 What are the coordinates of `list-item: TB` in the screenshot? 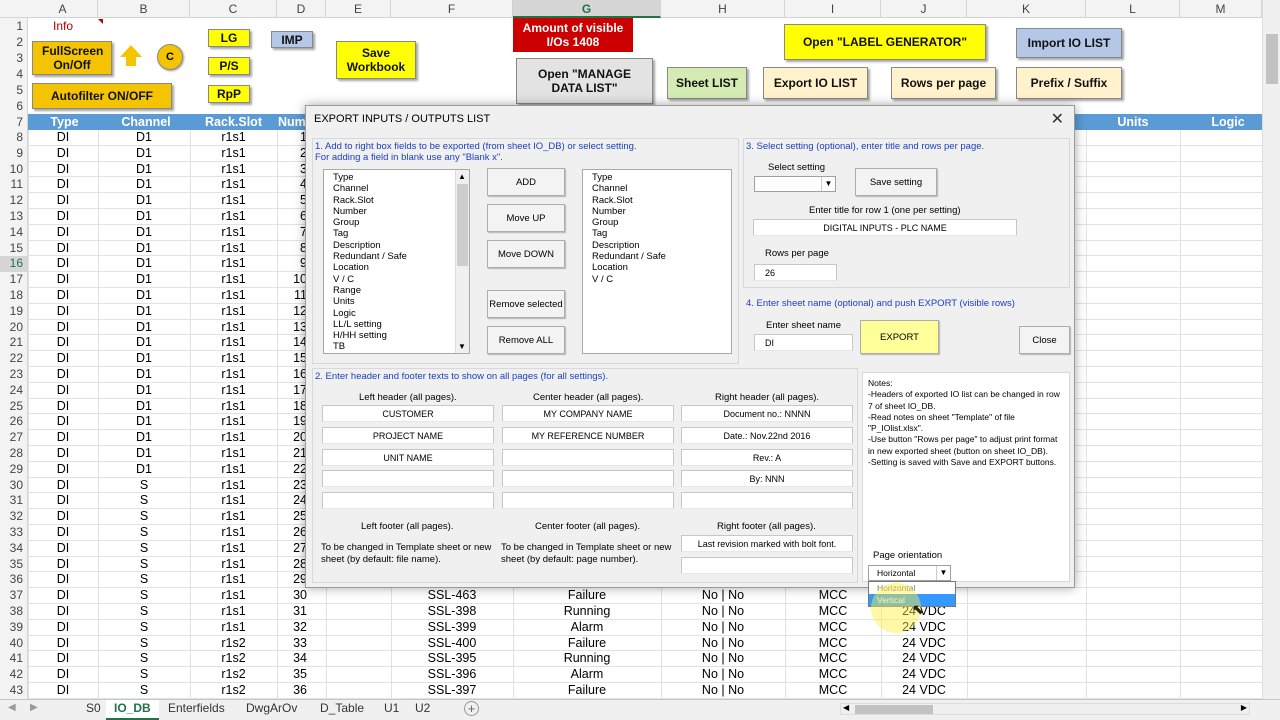 It's located at (401, 346).